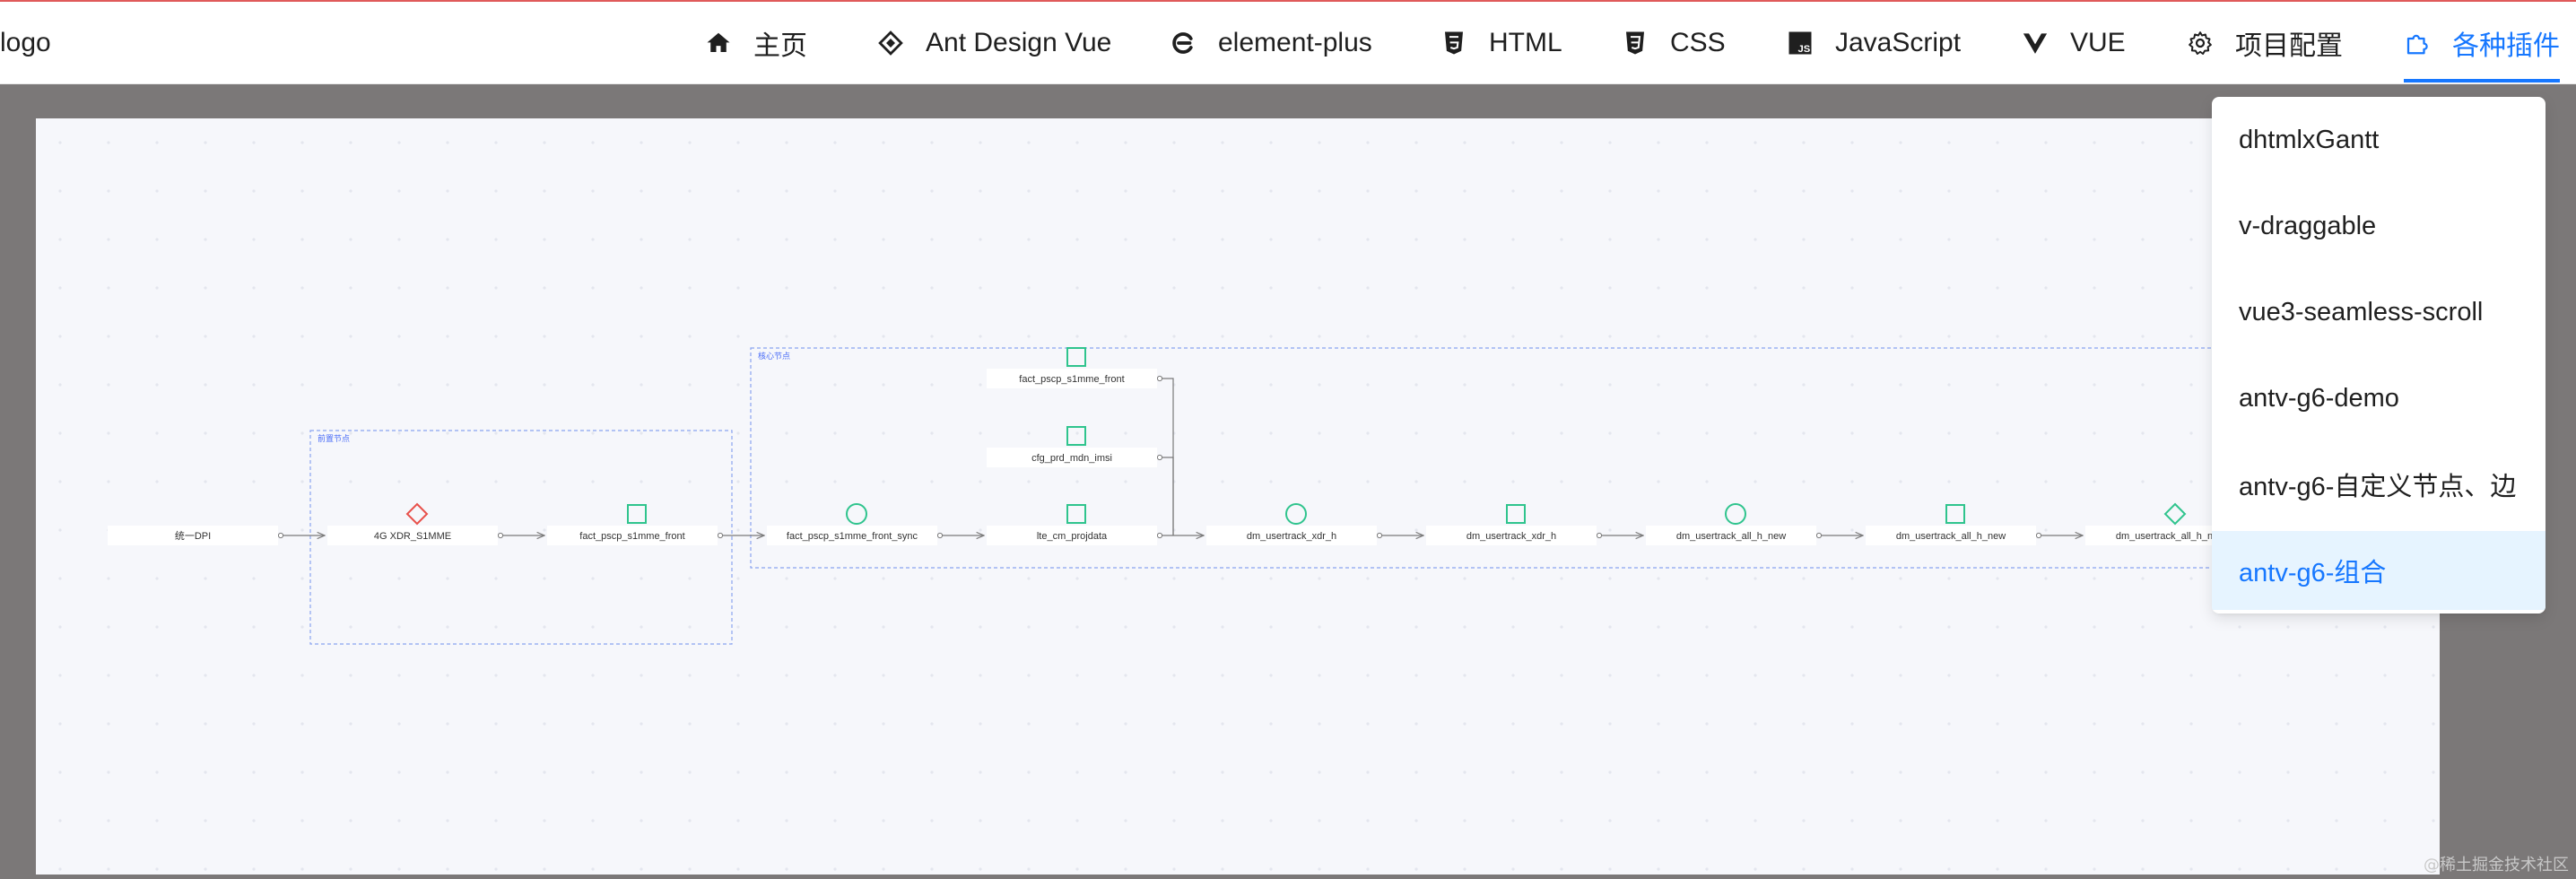 This screenshot has height=879, width=2576. I want to click on combo-label: 前置节点, so click(334, 438).